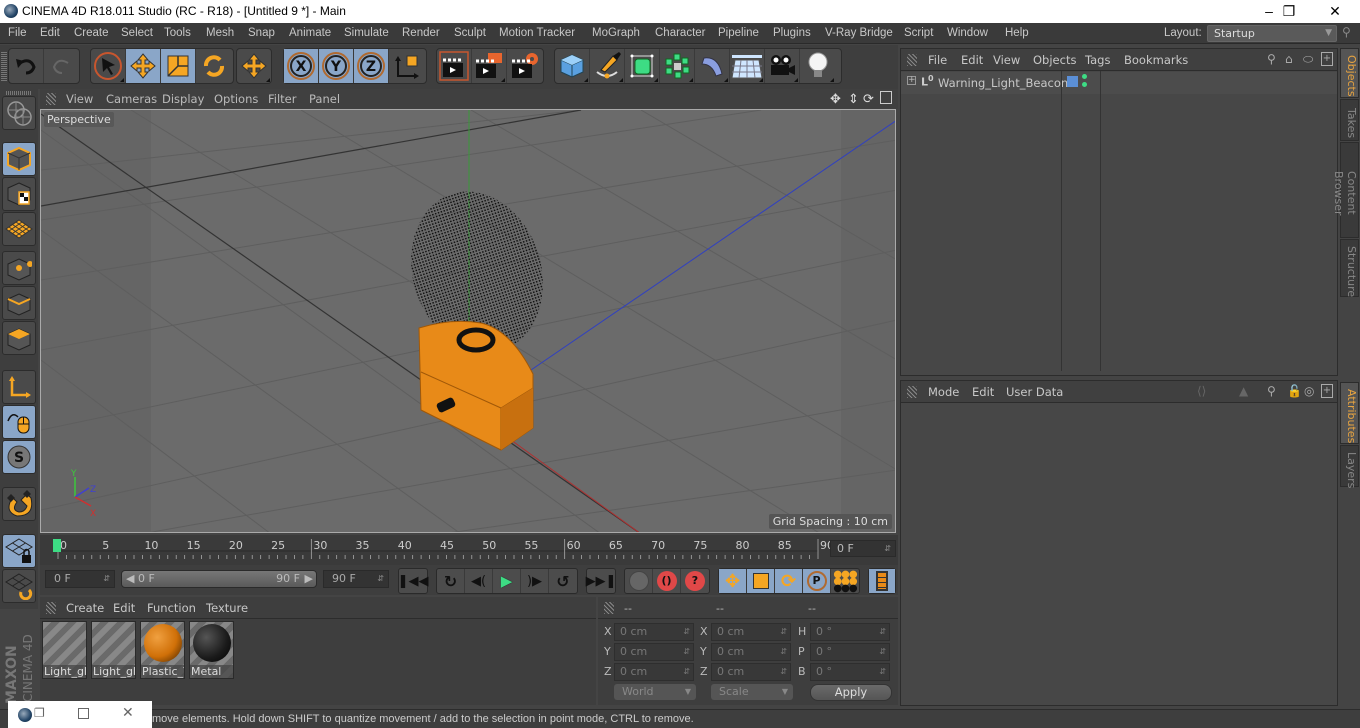 The width and height of the screenshot is (1360, 728). Describe the element at coordinates (850, 652) in the screenshot. I see `rotation-p-field: 0 ° ⇵` at that location.